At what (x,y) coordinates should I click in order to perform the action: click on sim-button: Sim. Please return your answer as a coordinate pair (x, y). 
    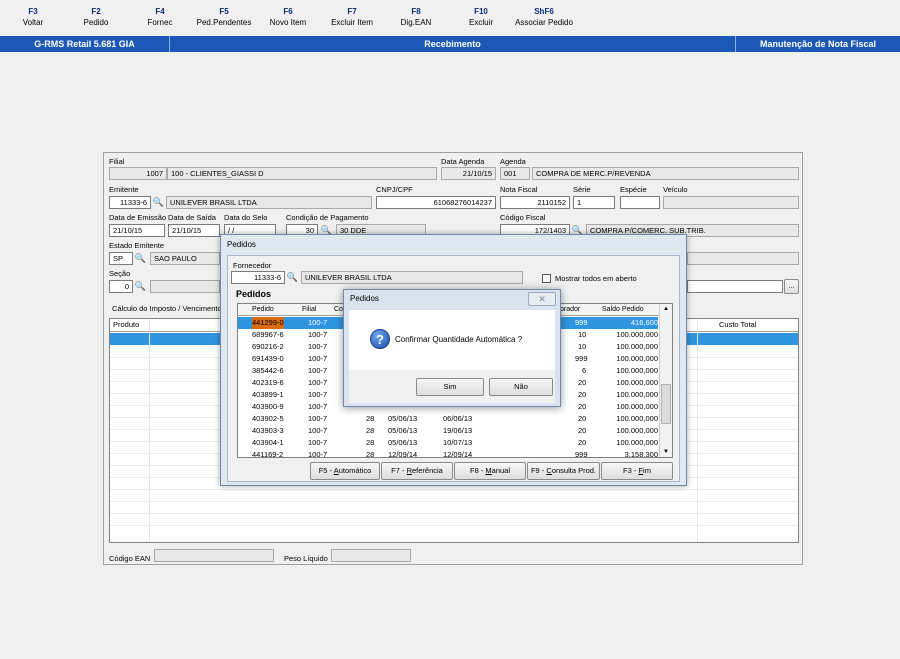
    Looking at the image, I should click on (450, 387).